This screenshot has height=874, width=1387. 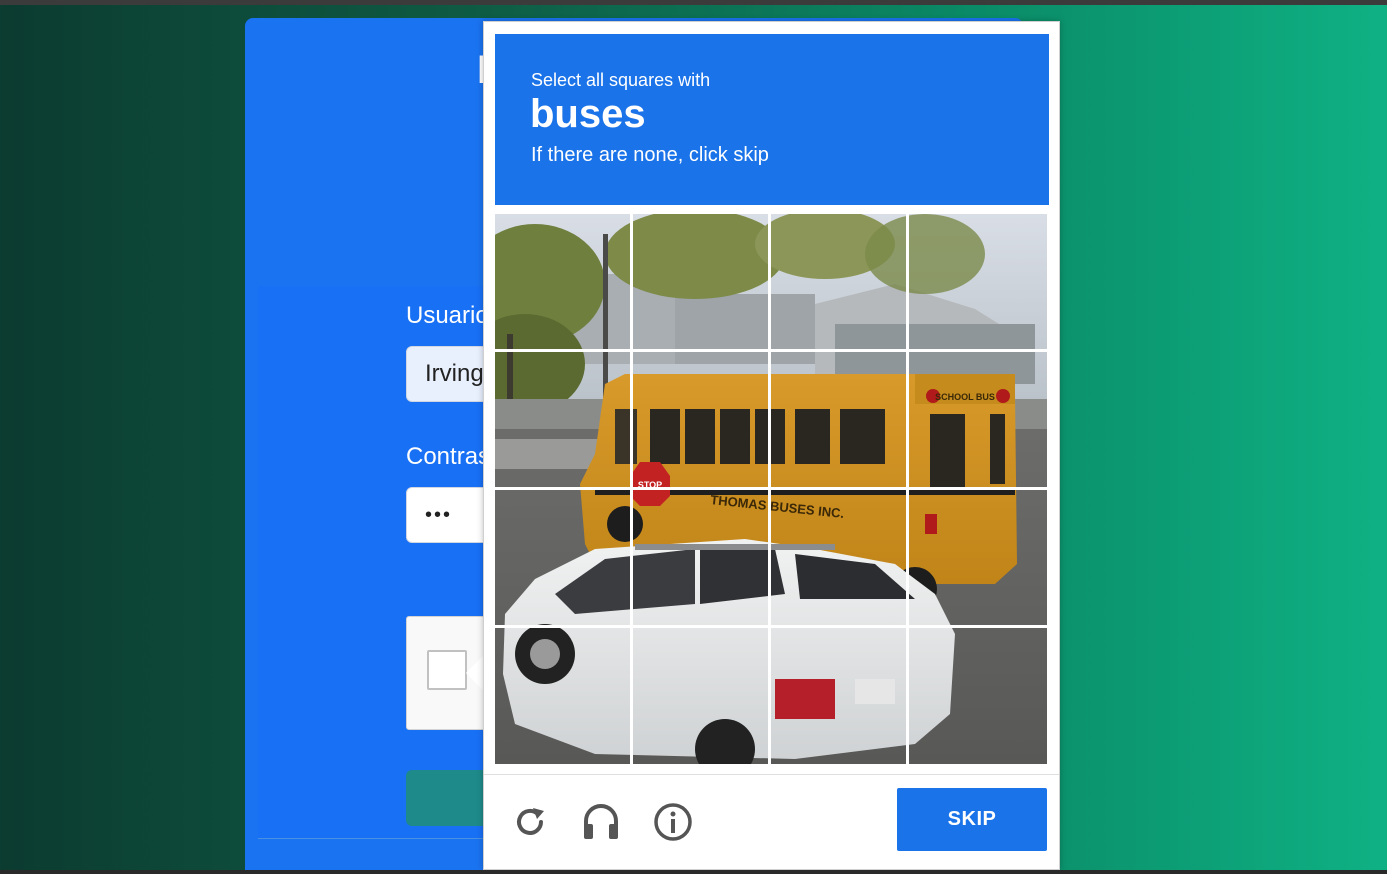 I want to click on challenge-instruction: Select all squares with, so click(x=621, y=80).